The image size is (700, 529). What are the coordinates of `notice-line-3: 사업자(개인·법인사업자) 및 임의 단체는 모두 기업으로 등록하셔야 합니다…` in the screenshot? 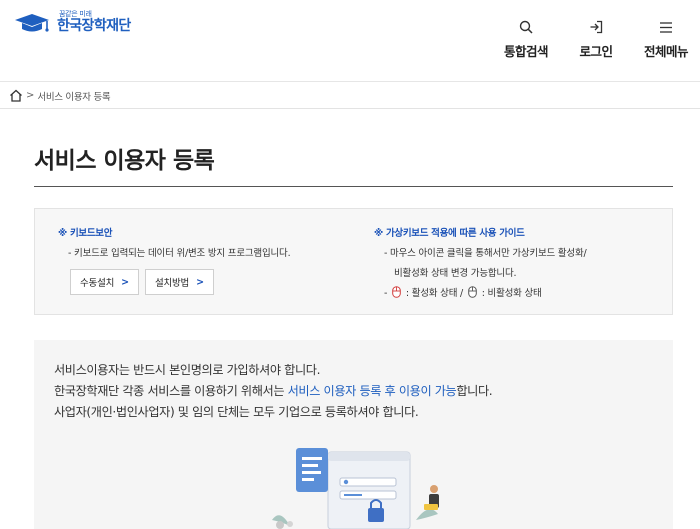 It's located at (236, 412).